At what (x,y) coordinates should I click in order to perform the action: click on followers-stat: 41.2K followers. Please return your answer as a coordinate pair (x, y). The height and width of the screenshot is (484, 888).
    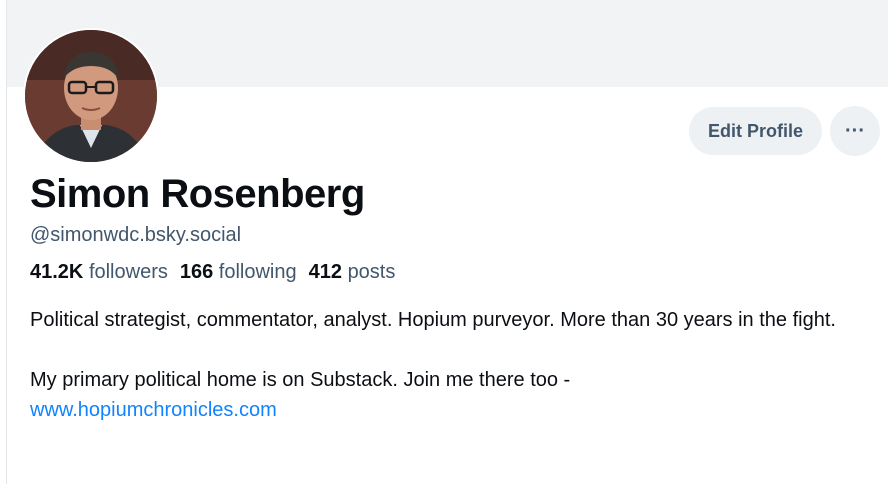
    Looking at the image, I should click on (99, 272).